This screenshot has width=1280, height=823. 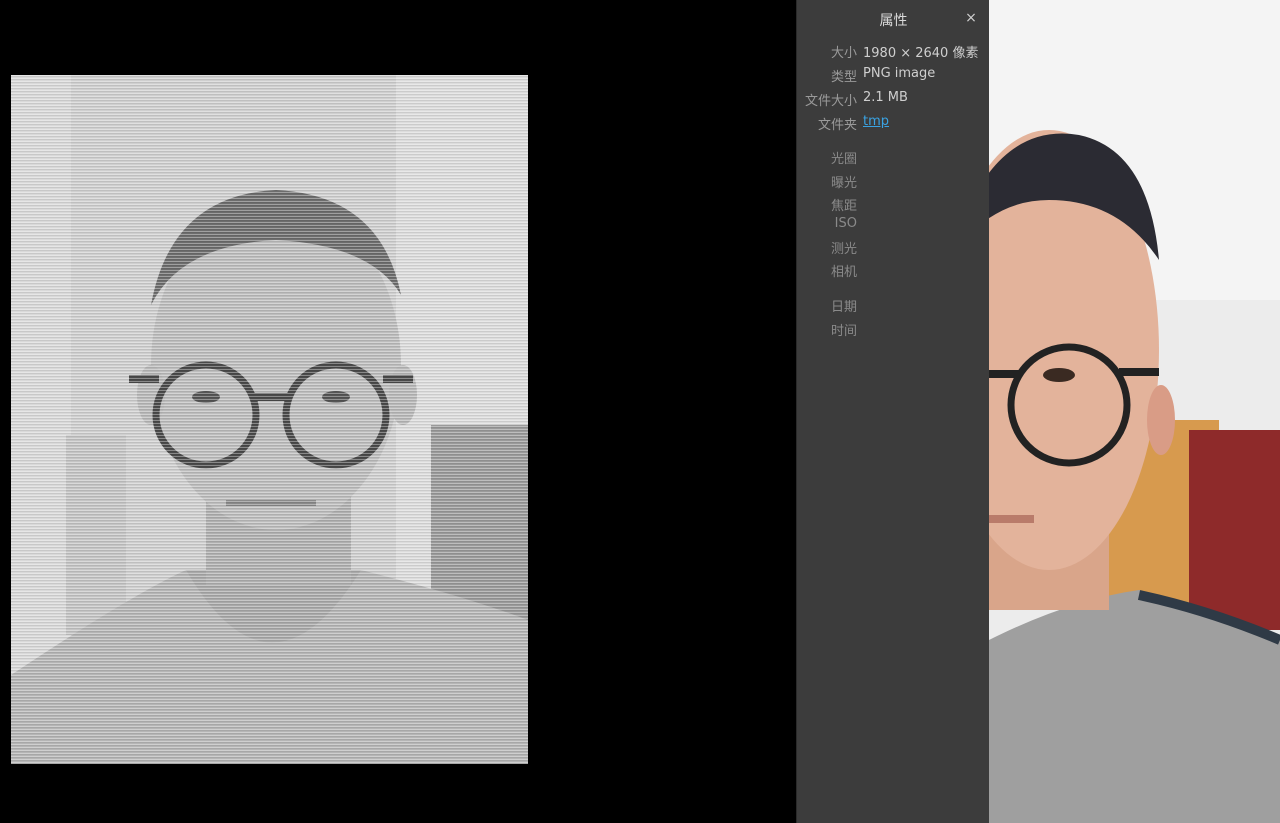 I want to click on size-label: 大小, so click(x=843, y=53).